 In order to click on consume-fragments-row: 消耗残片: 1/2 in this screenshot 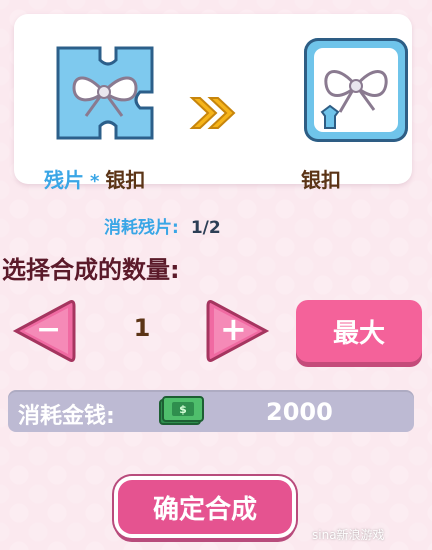, I will do `click(162, 225)`.